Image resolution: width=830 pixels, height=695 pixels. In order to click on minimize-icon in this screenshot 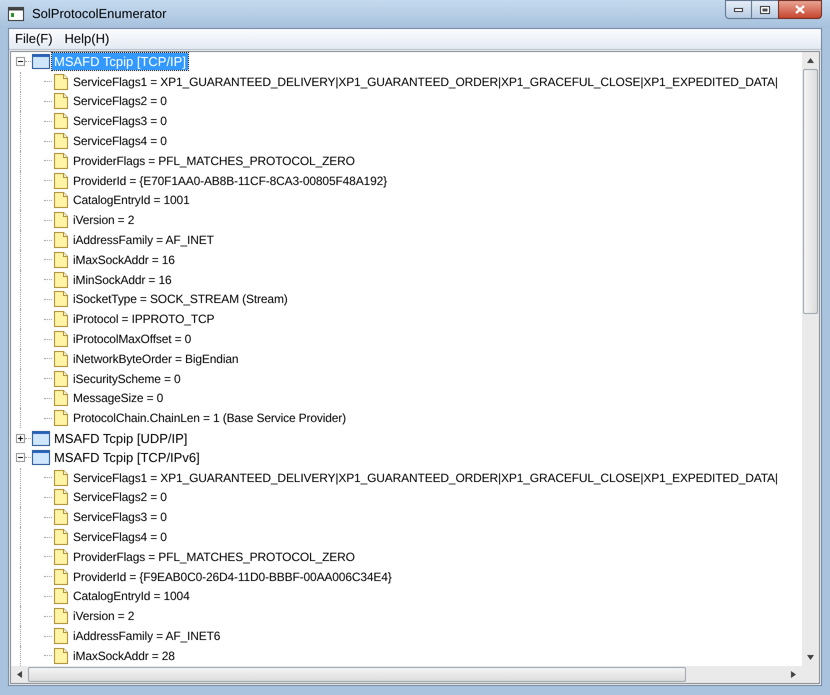, I will do `click(738, 10)`.